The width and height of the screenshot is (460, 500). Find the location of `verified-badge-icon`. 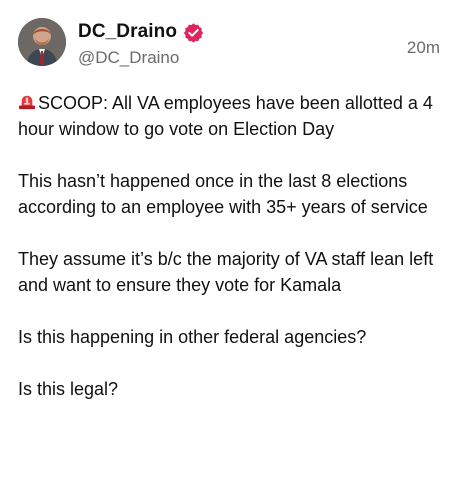

verified-badge-icon is located at coordinates (193, 32).